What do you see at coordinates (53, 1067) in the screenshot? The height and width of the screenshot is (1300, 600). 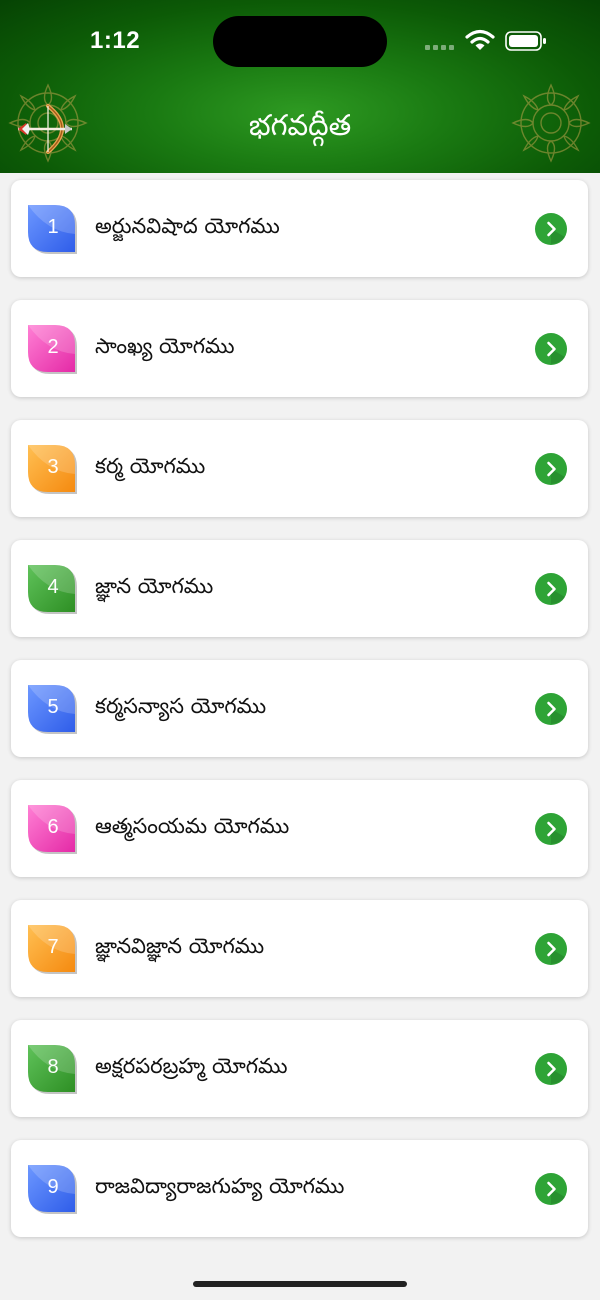 I see `chapter-number: 8` at bounding box center [53, 1067].